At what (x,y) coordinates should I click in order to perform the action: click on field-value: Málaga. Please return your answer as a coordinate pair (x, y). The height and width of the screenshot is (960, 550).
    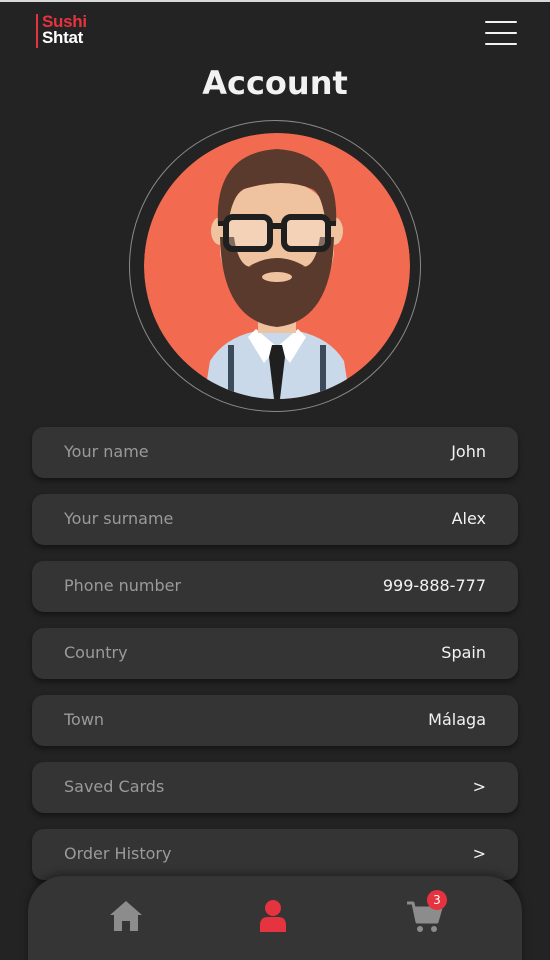
    Looking at the image, I should click on (457, 719).